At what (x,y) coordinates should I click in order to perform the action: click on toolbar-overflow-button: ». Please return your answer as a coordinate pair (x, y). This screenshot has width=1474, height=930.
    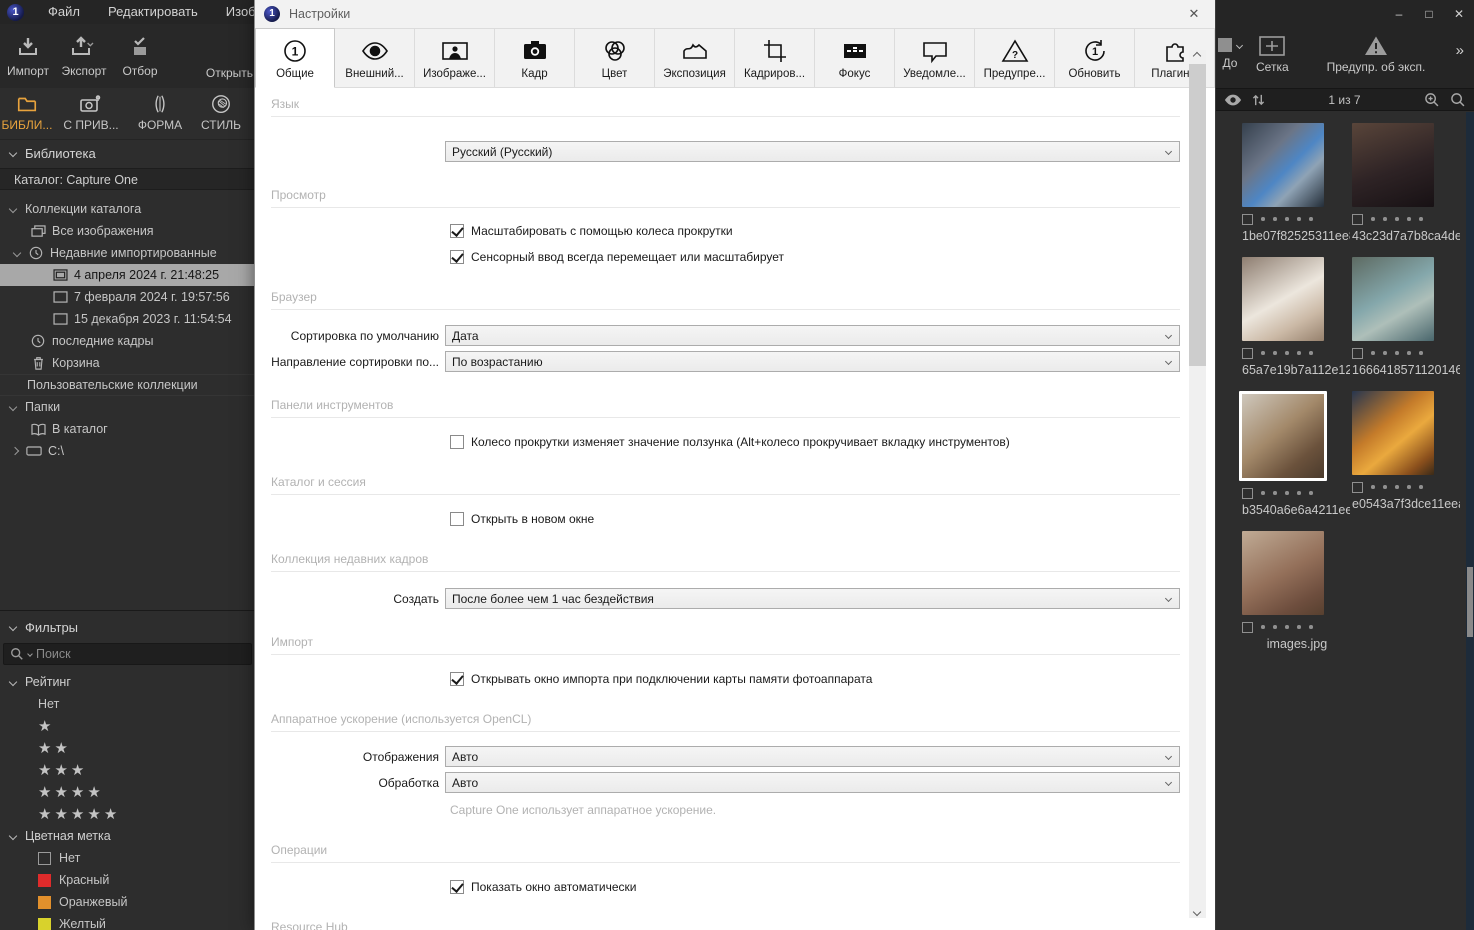
    Looking at the image, I should click on (1460, 50).